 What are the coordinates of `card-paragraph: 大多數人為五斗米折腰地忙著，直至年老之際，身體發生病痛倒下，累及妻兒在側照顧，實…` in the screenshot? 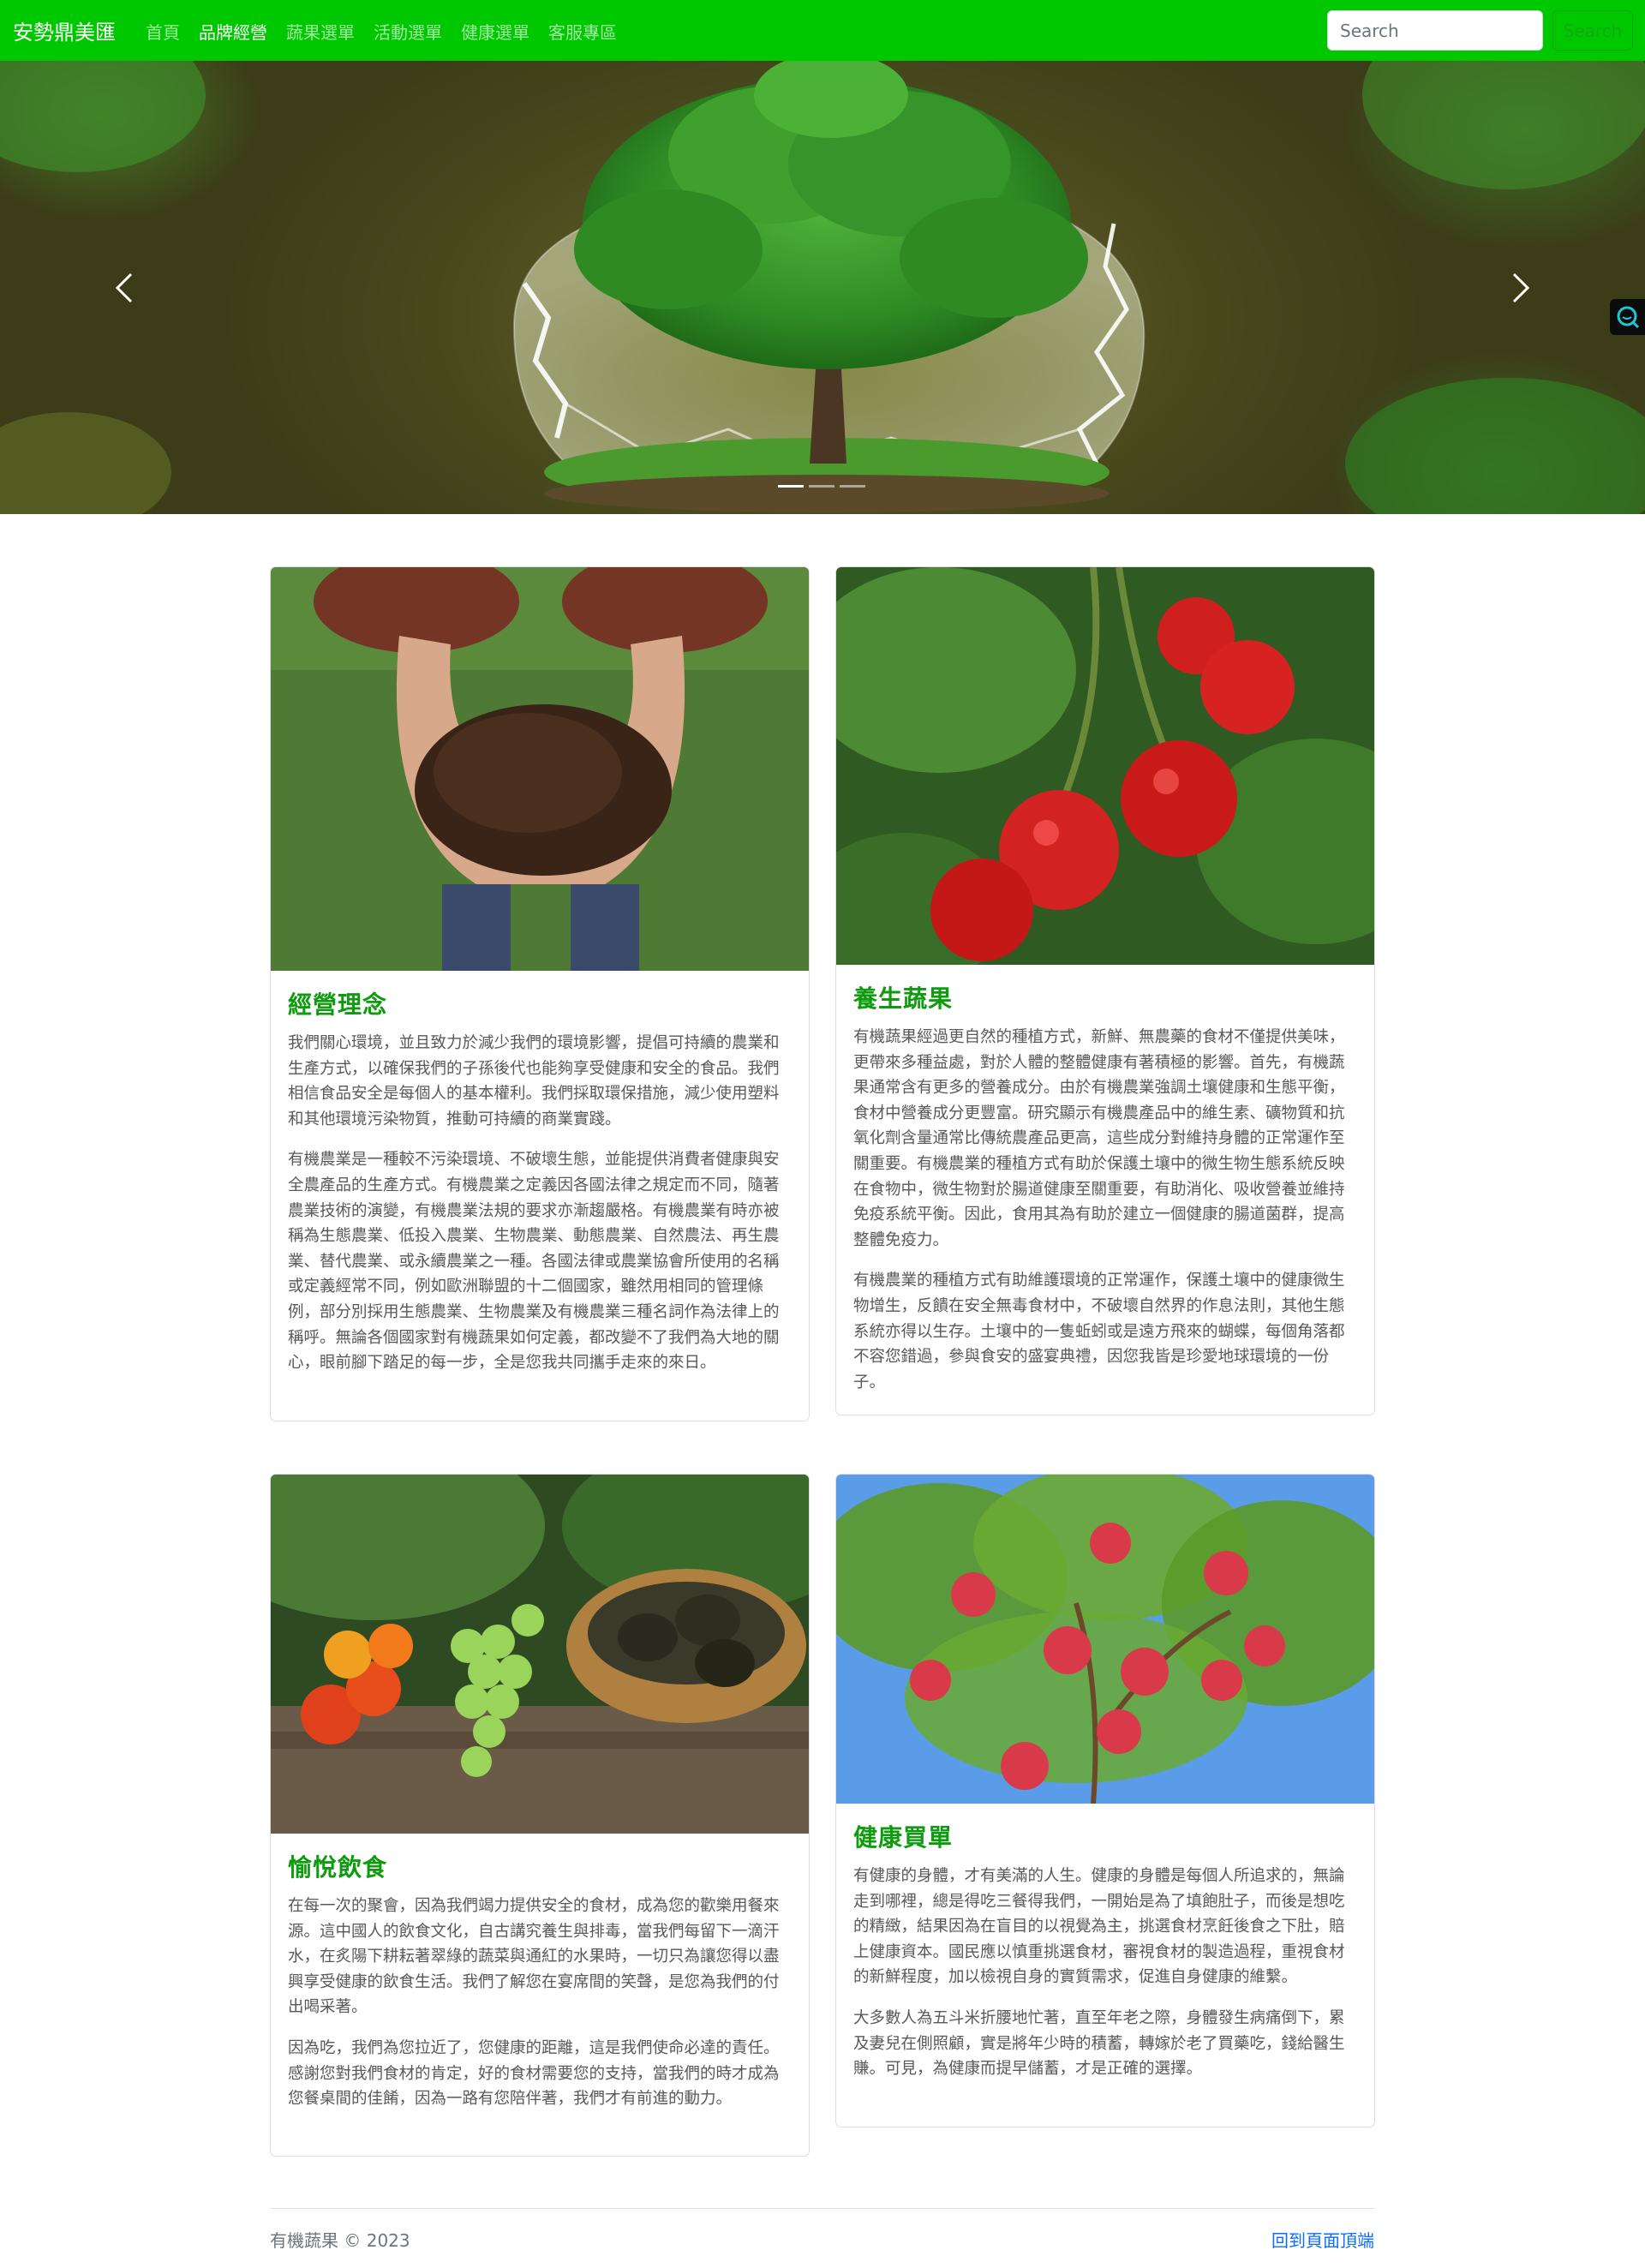 It's located at (1099, 2043).